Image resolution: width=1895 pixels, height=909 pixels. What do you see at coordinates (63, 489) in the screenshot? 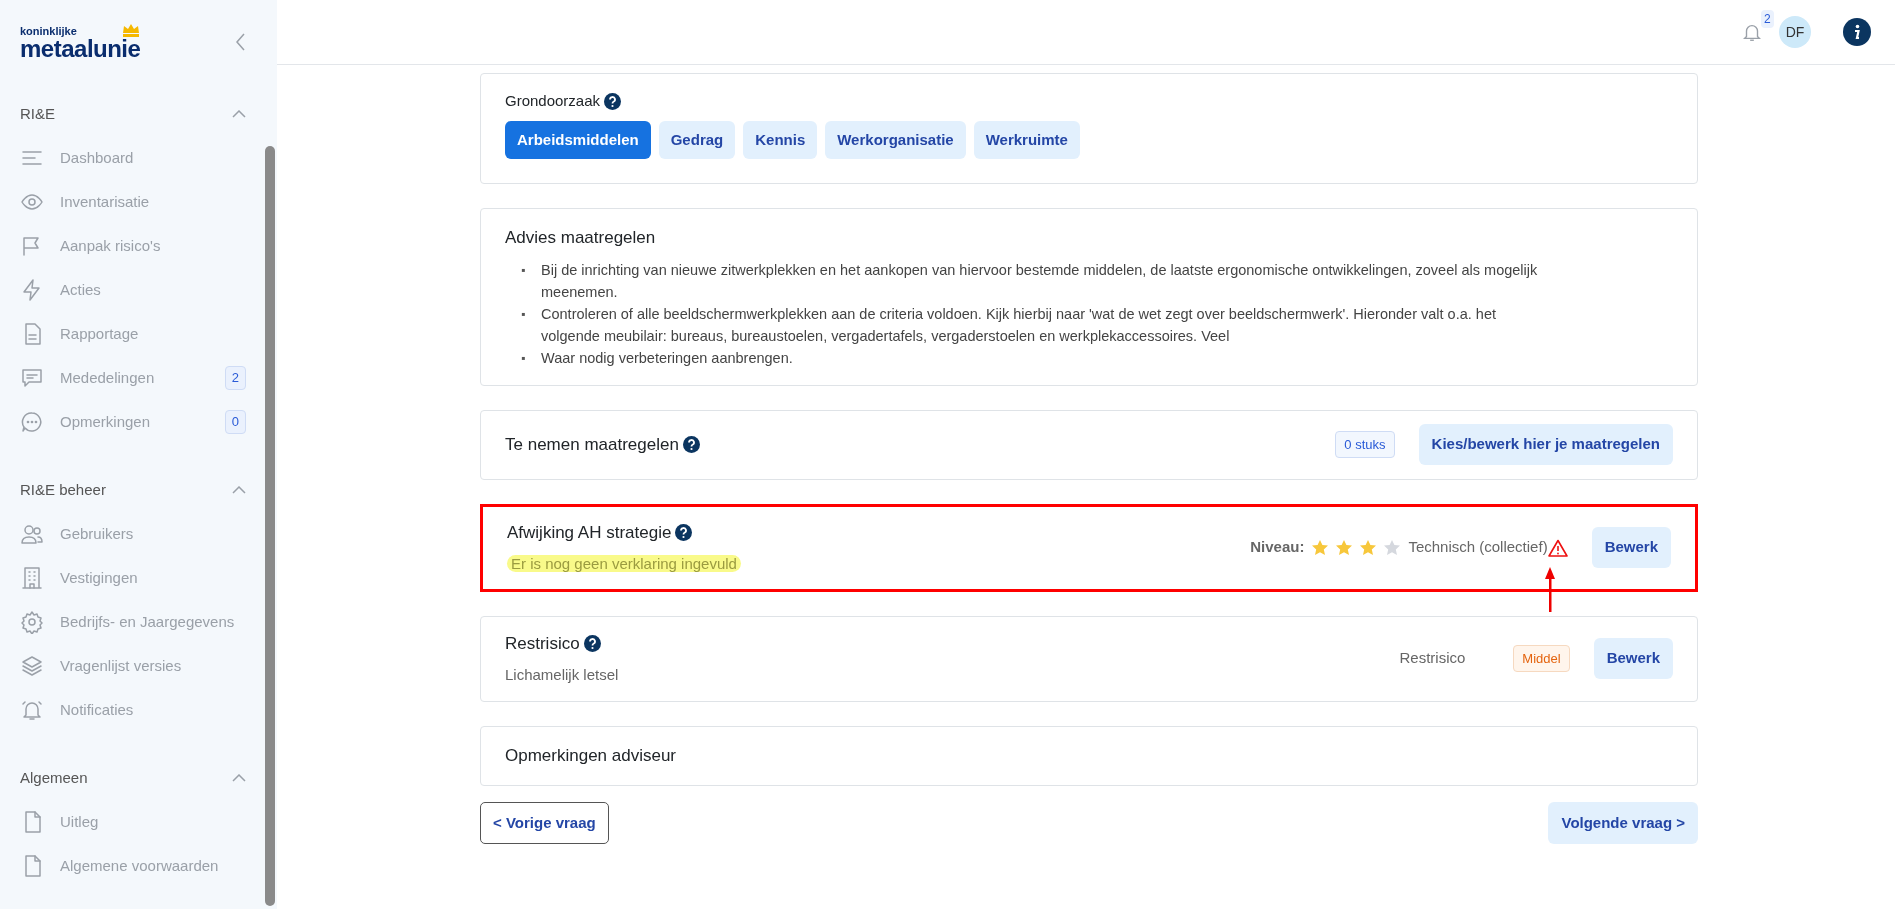
I see `section-title: RI&E beheer` at bounding box center [63, 489].